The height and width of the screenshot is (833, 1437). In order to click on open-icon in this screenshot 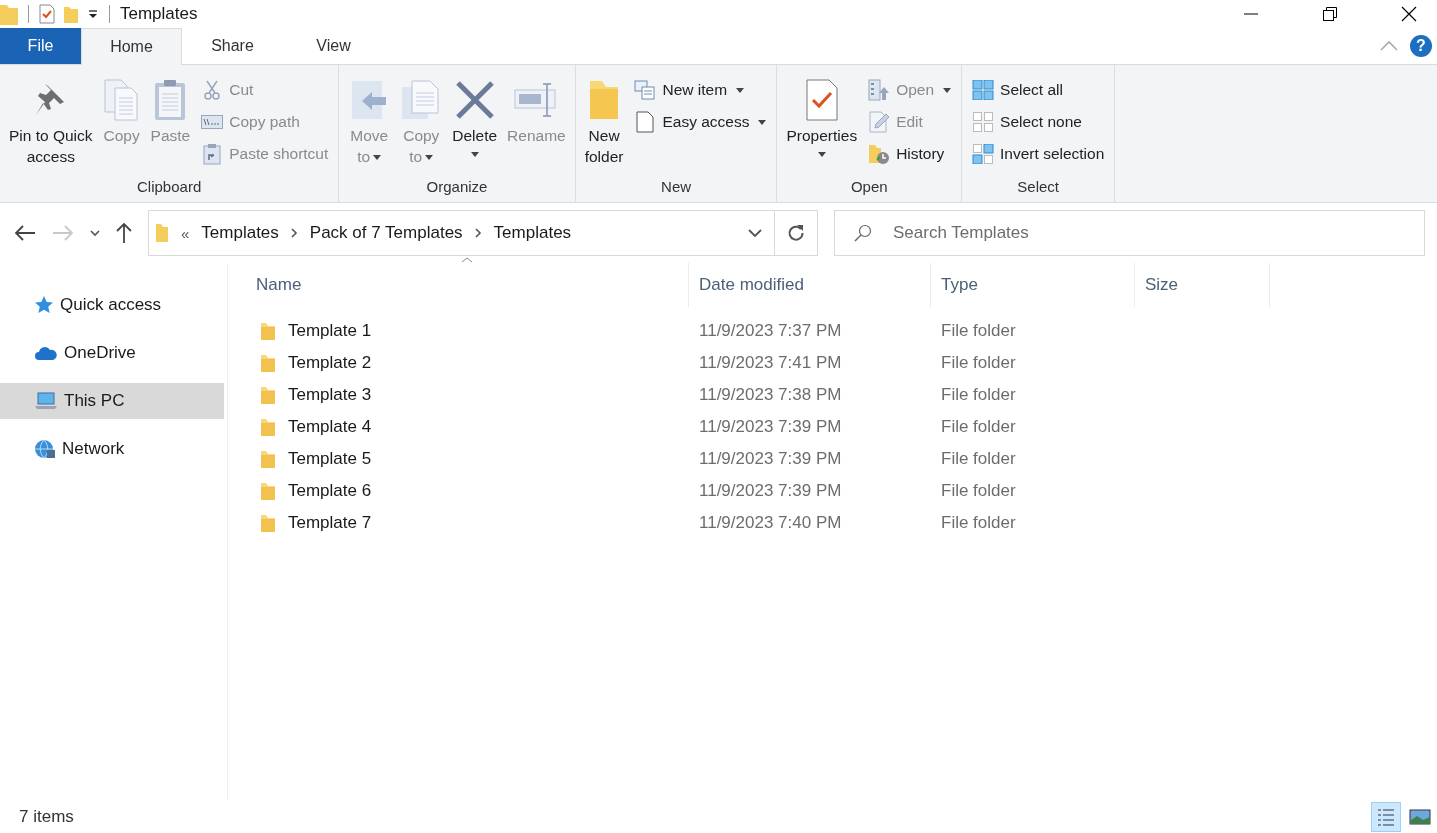, I will do `click(879, 90)`.